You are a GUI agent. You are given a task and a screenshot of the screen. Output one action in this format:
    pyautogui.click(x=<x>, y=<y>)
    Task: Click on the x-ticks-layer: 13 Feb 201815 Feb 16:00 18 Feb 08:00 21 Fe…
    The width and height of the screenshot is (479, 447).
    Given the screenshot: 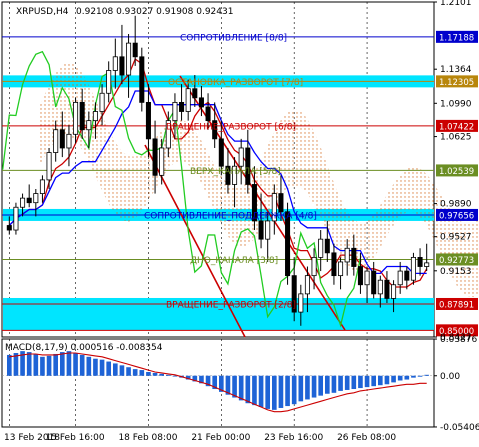 What is the action you would take?
    pyautogui.click(x=200, y=438)
    